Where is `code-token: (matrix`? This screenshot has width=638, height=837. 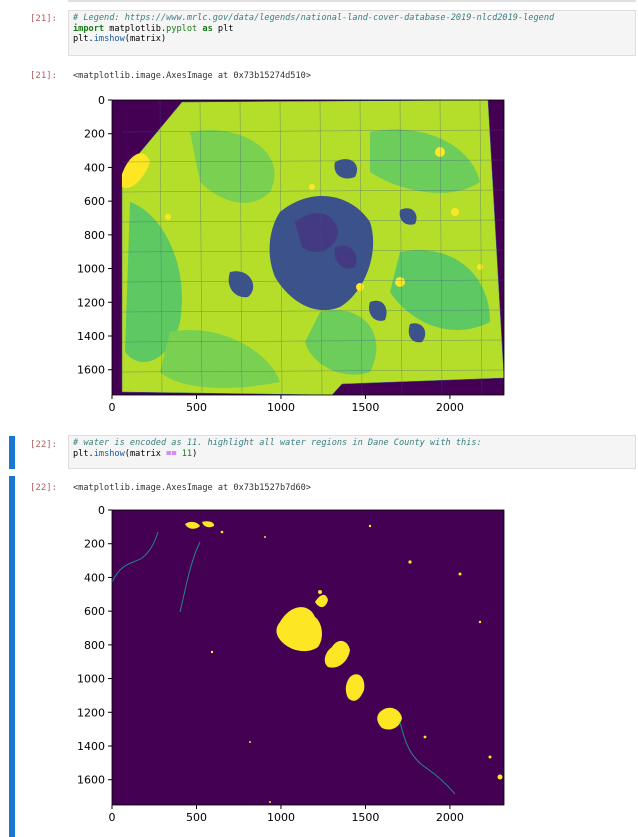 code-token: (matrix is located at coordinates (145, 453).